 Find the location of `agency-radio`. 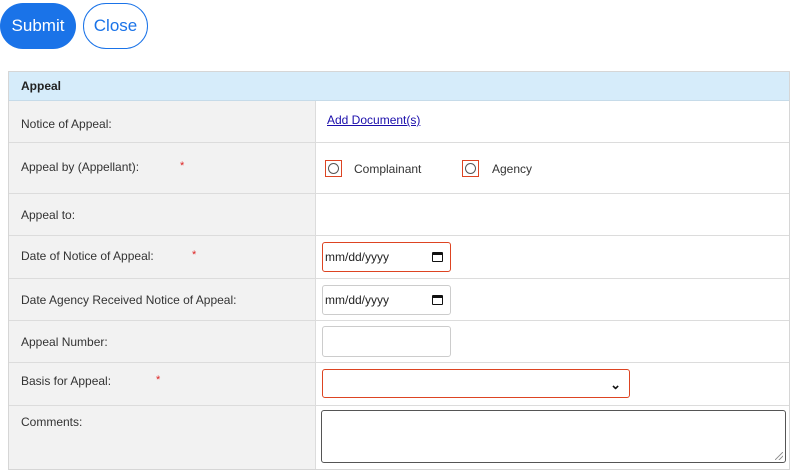

agency-radio is located at coordinates (470, 168).